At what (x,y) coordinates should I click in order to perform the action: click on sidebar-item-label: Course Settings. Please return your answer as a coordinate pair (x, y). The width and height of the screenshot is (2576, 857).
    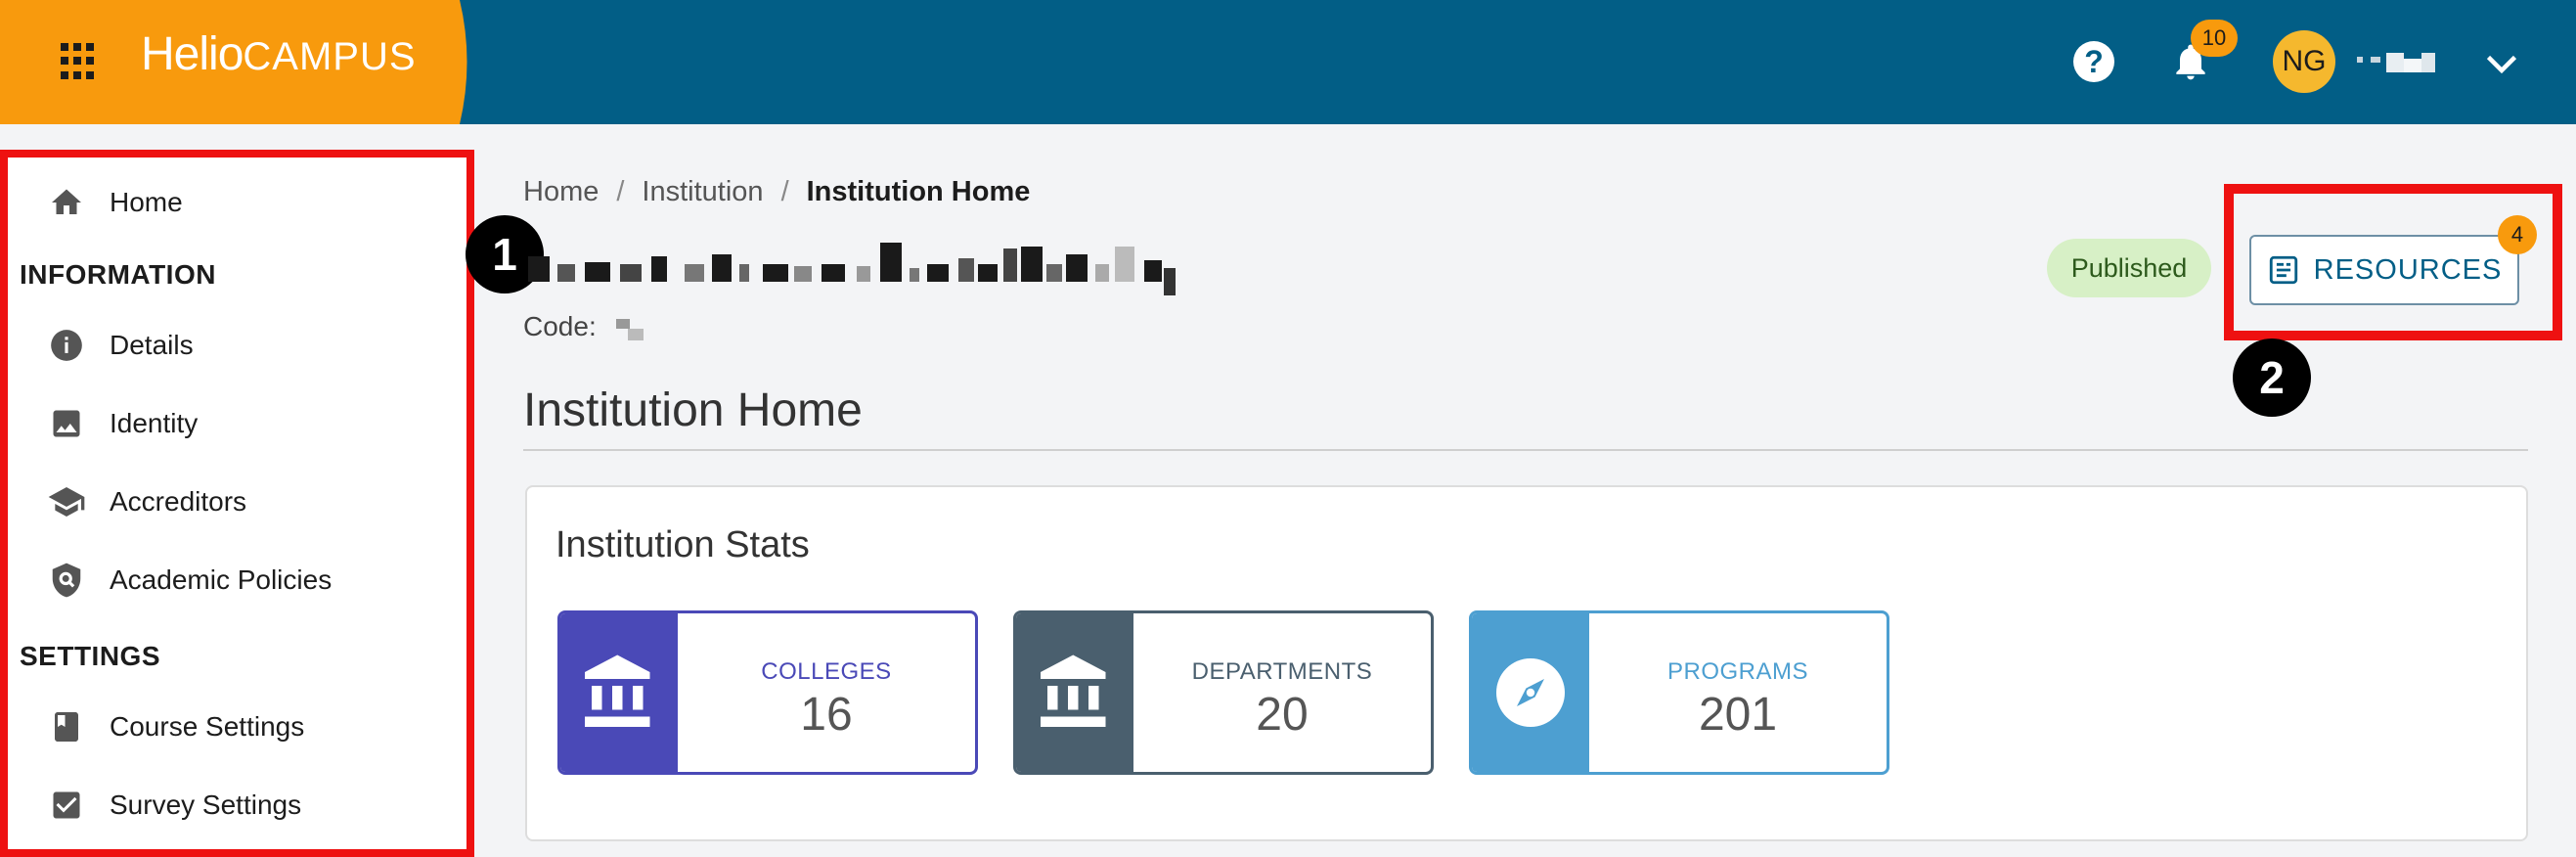
    Looking at the image, I should click on (207, 726).